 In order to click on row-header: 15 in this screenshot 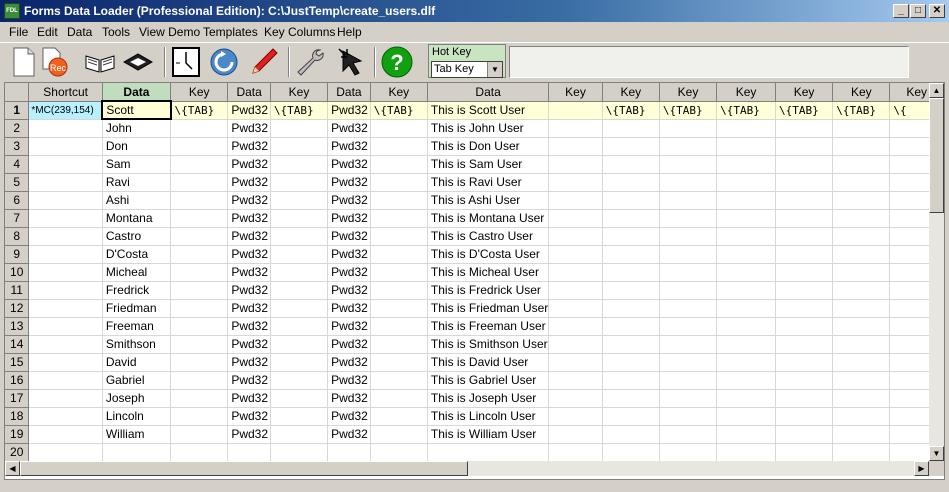, I will do `click(17, 362)`.